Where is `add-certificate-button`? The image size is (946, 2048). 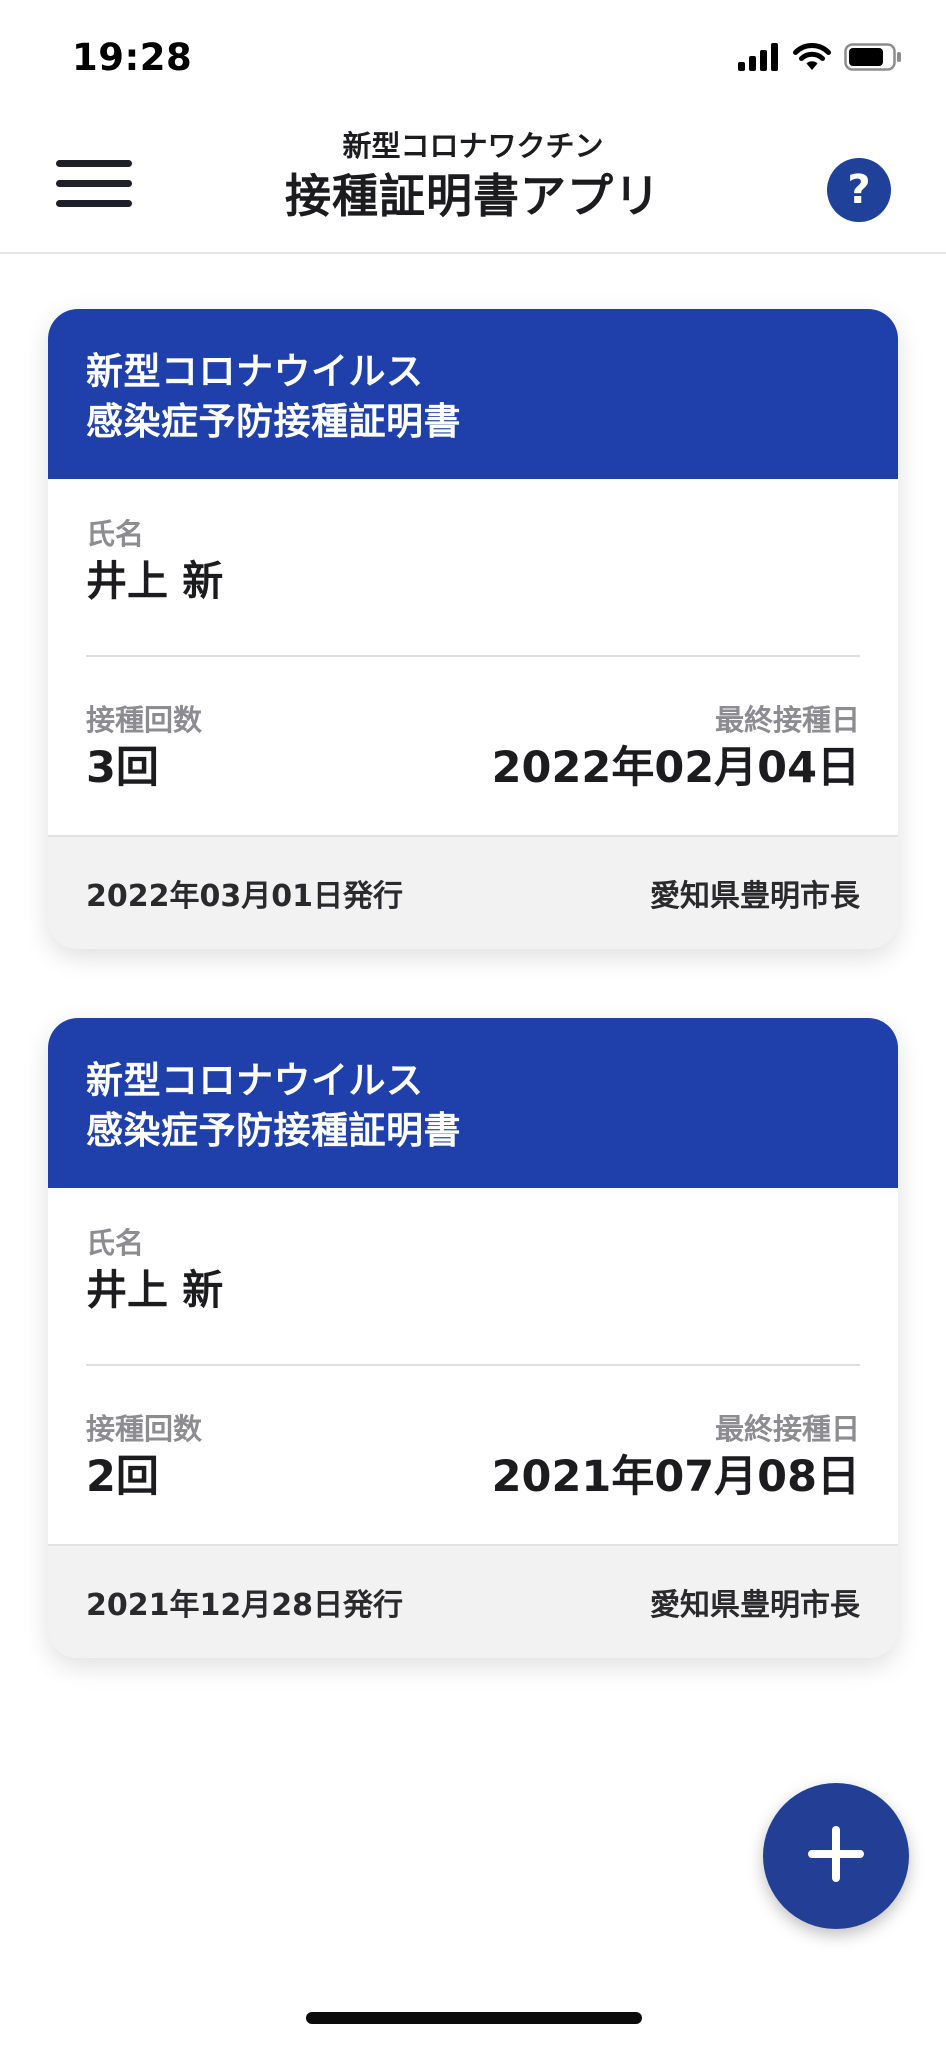
add-certificate-button is located at coordinates (836, 1856).